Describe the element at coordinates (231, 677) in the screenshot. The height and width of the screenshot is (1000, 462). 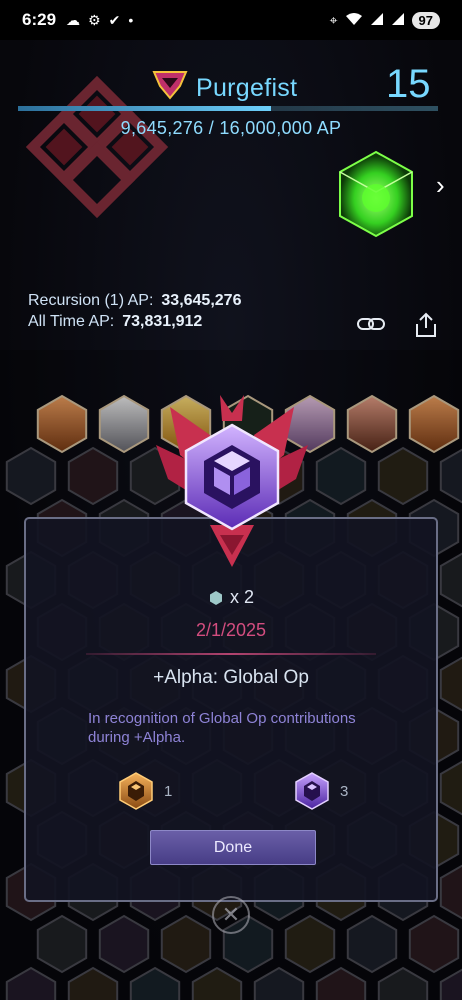
I see `medal-title: +Alpha: Global Op` at that location.